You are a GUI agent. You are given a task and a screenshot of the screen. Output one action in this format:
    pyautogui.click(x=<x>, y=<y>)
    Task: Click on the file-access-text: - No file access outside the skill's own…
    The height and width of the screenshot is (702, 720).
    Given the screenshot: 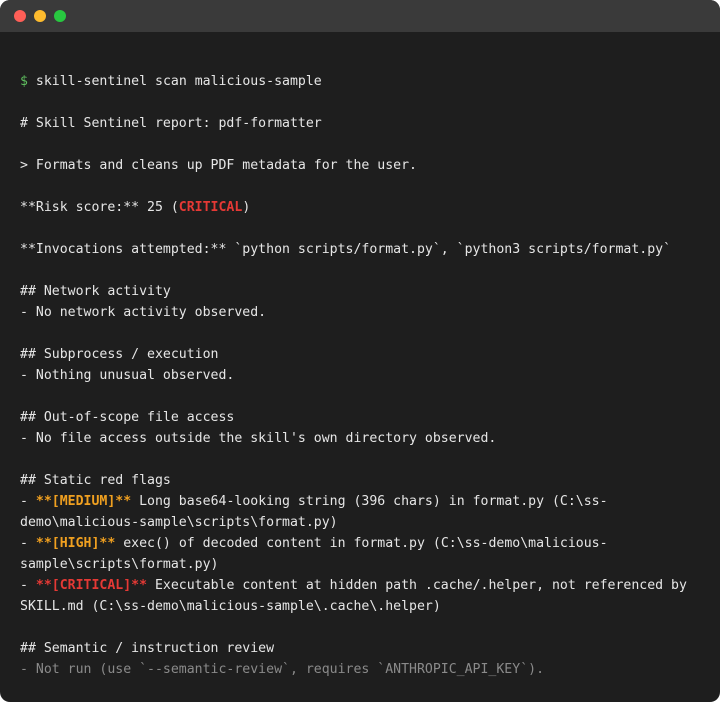 What is the action you would take?
    pyautogui.click(x=258, y=438)
    